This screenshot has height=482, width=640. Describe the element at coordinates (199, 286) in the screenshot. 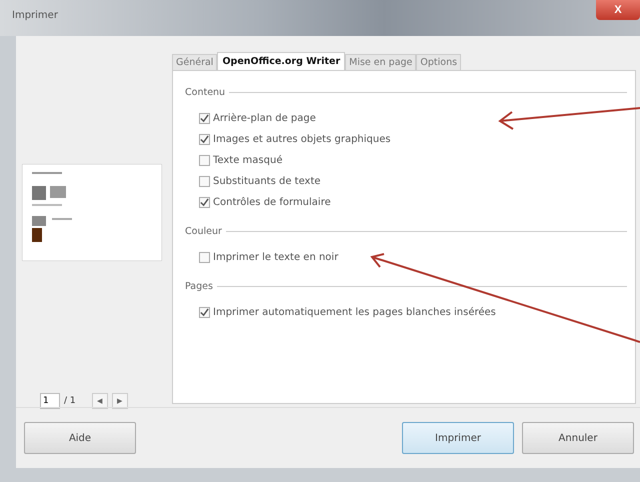

I see `section-title: Pages` at that location.